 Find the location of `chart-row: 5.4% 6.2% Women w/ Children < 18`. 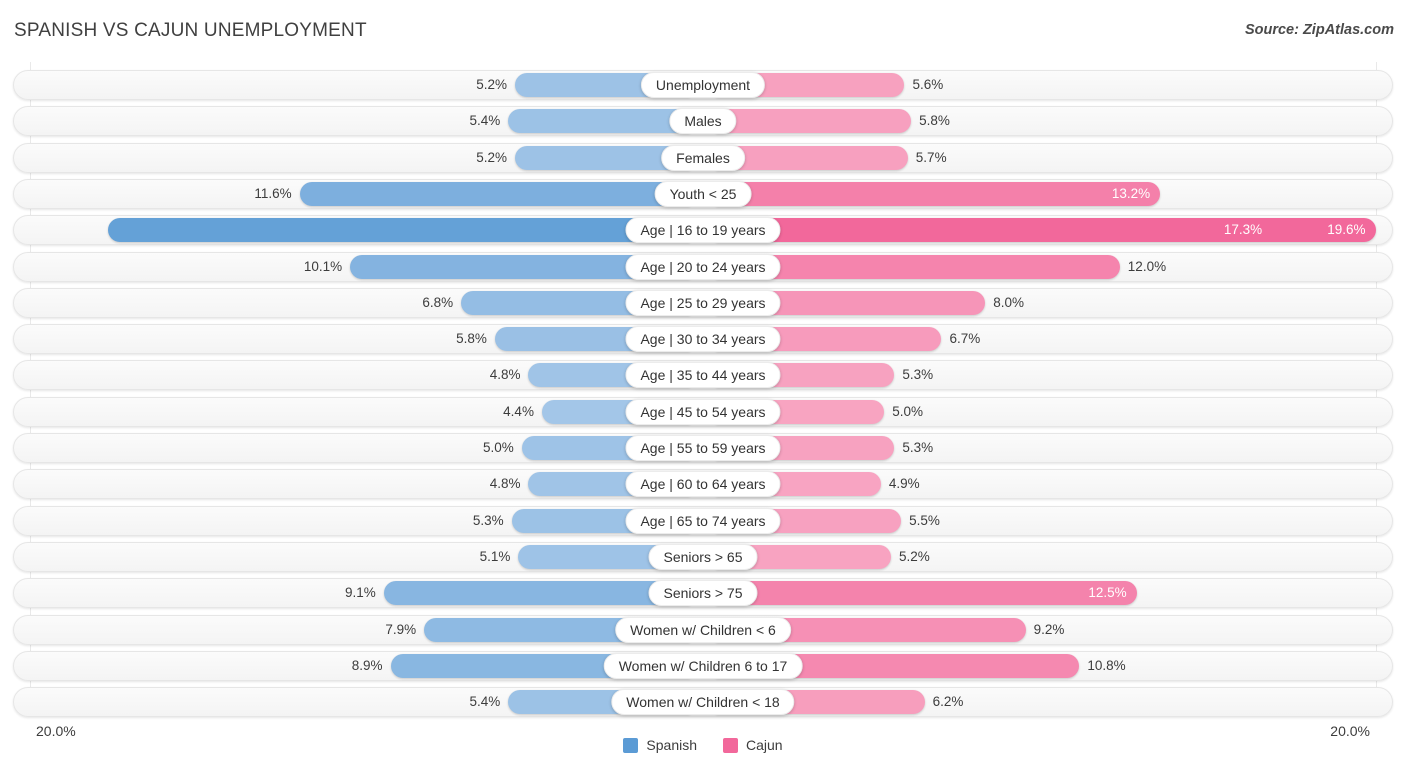

chart-row: 5.4% 6.2% Women w/ Children < 18 is located at coordinates (703, 702).